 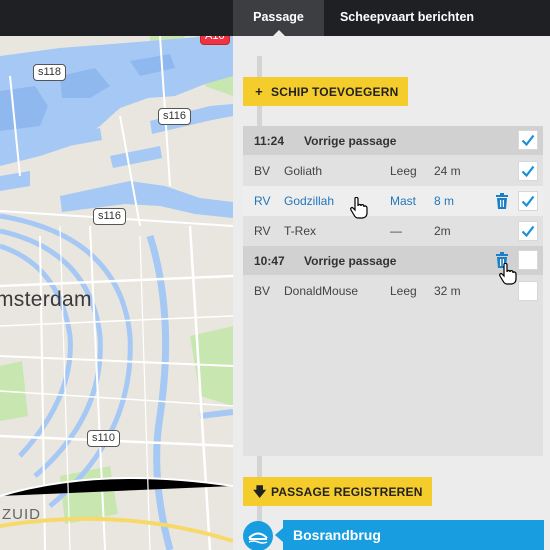 I want to click on register-passage-button: 🡇 PASSAGE REGISTREREN, so click(x=337, y=491).